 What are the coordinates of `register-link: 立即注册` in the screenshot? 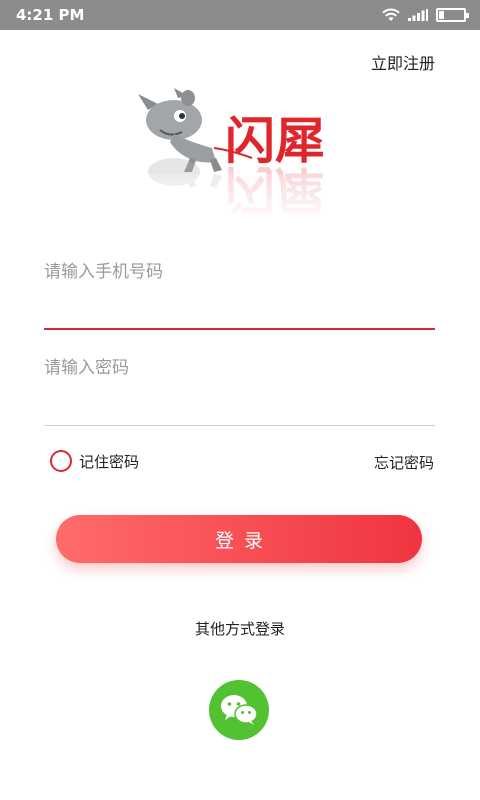 It's located at (403, 62).